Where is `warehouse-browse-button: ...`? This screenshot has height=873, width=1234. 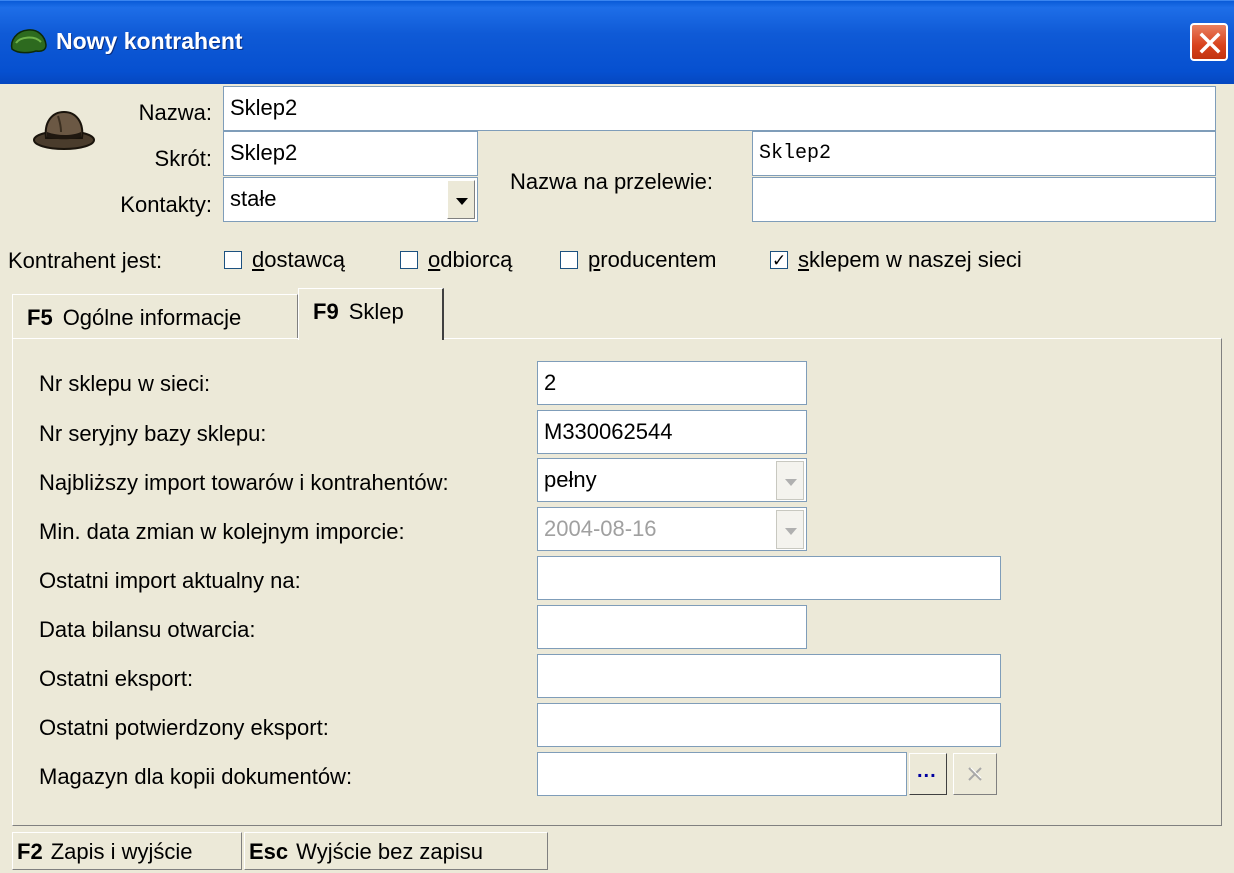
warehouse-browse-button: ... is located at coordinates (928, 774).